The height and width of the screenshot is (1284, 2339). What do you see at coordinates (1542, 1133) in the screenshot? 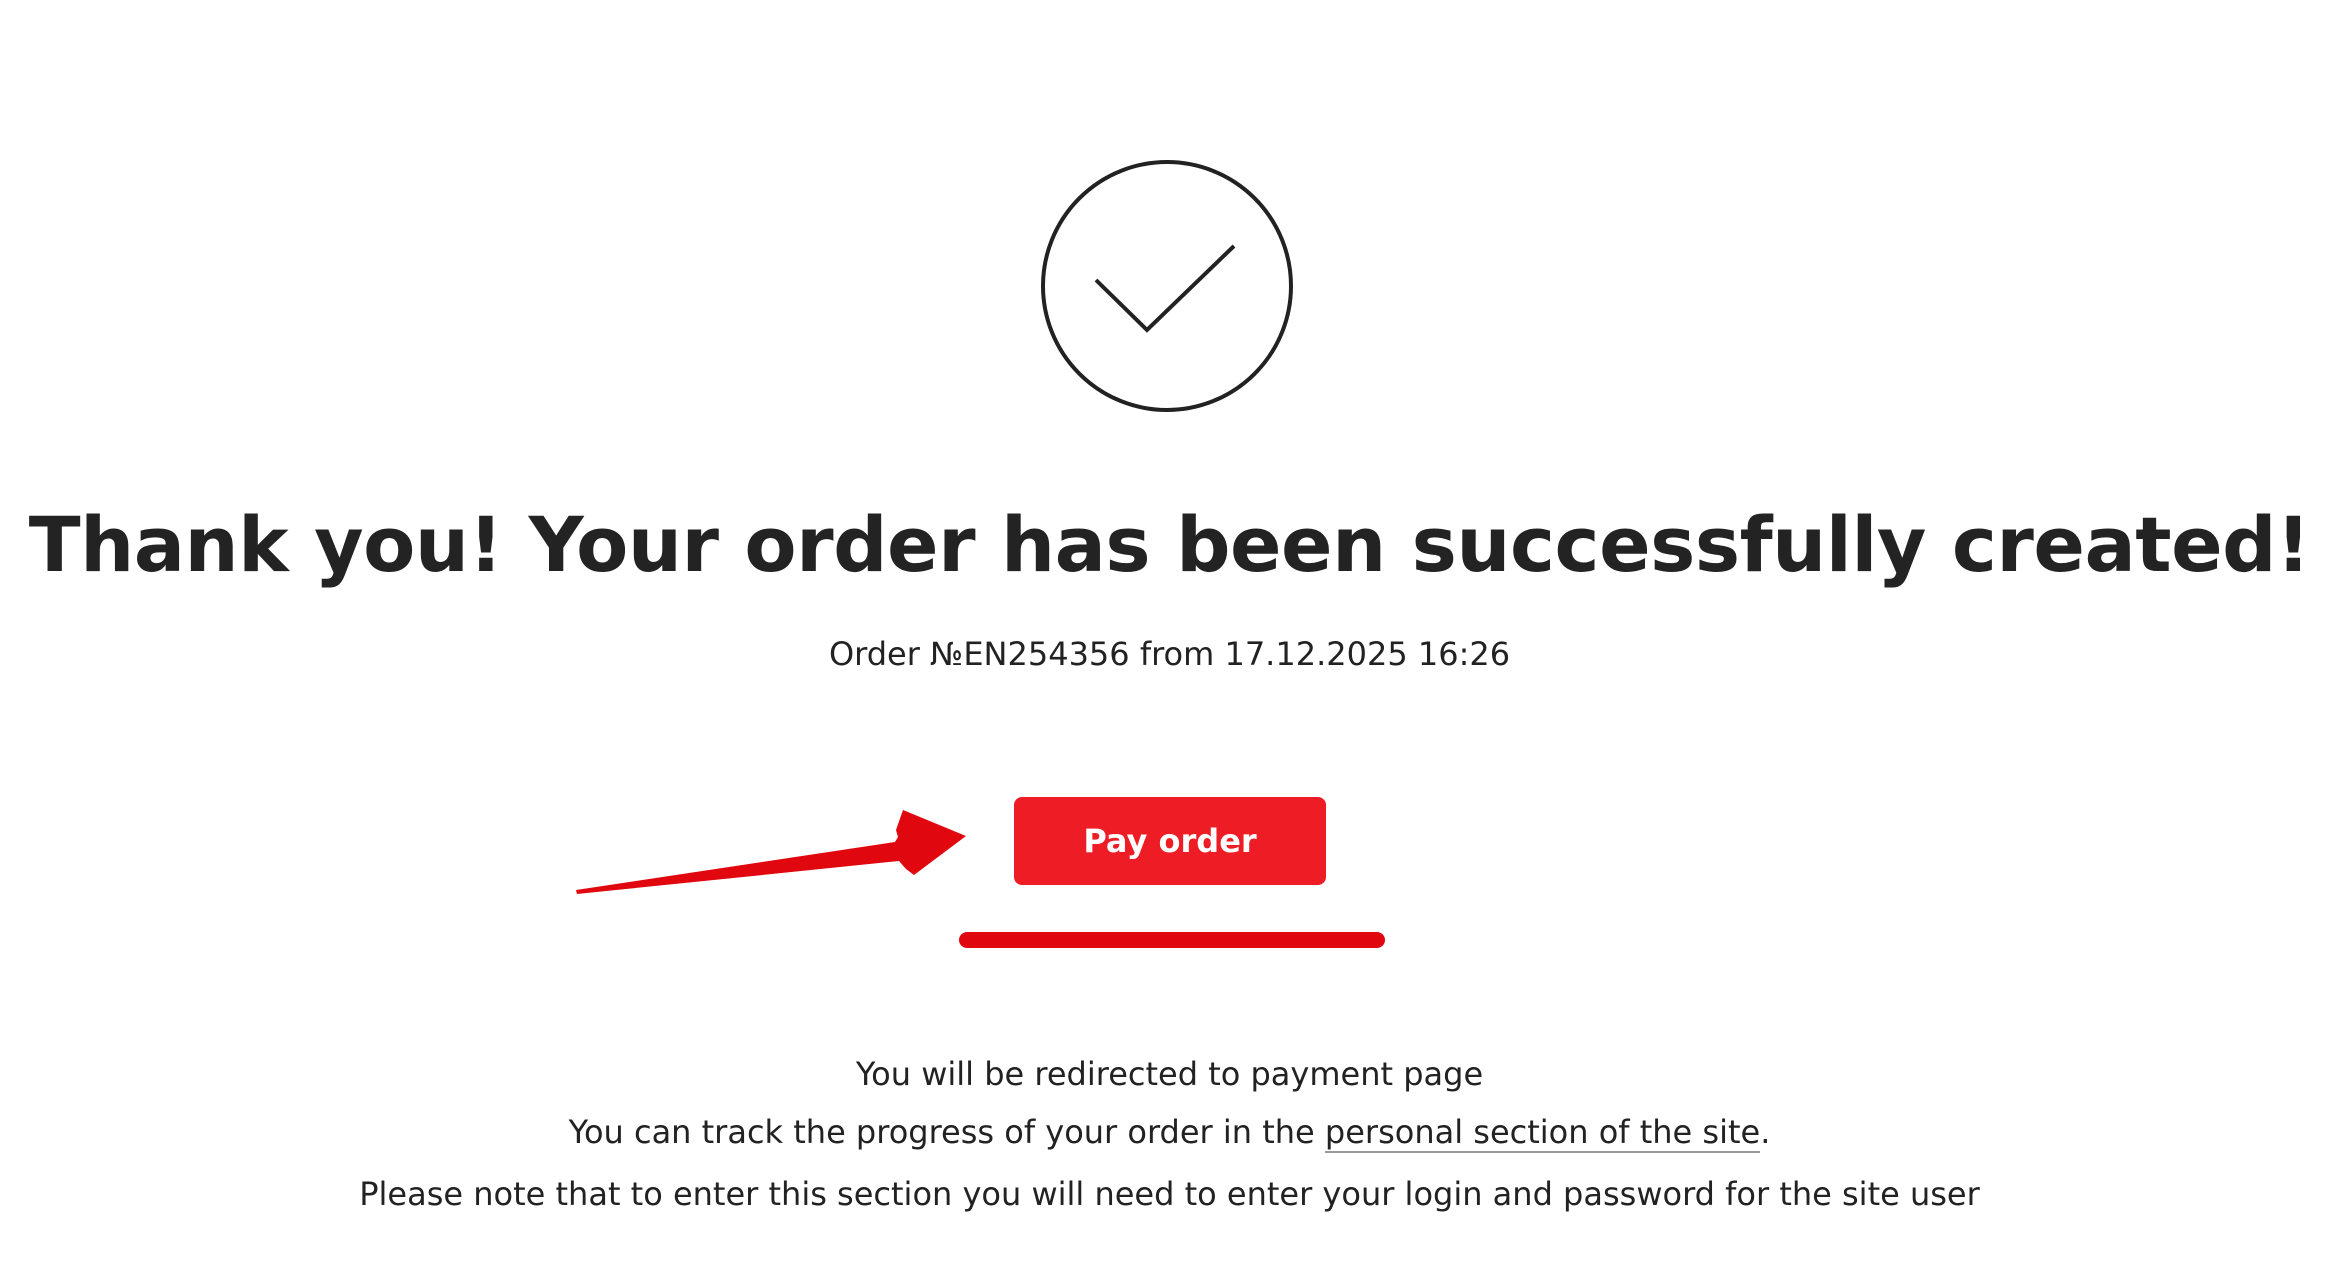
I see `personal-section-link: personal section of the site` at bounding box center [1542, 1133].